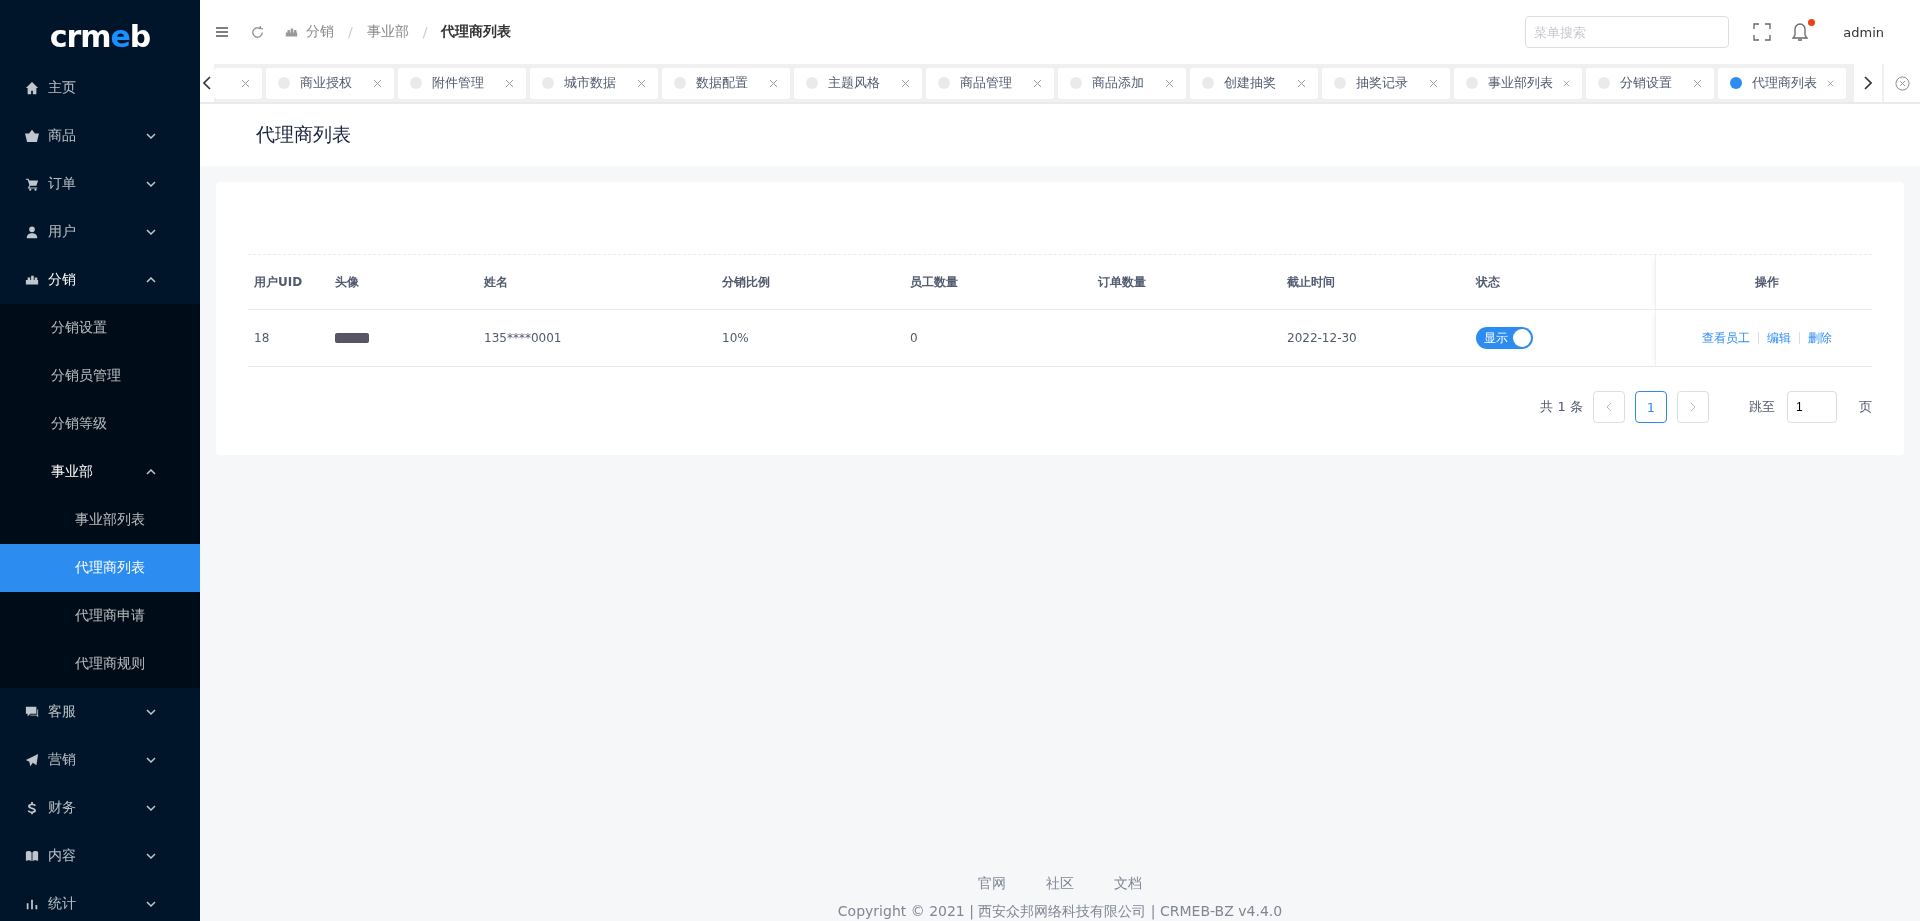  What do you see at coordinates (1128, 884) in the screenshot?
I see `footer-link: 文档` at bounding box center [1128, 884].